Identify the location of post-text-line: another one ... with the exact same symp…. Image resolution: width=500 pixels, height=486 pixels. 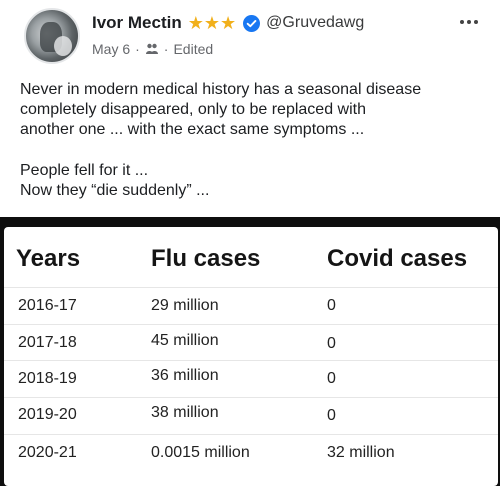
(192, 129).